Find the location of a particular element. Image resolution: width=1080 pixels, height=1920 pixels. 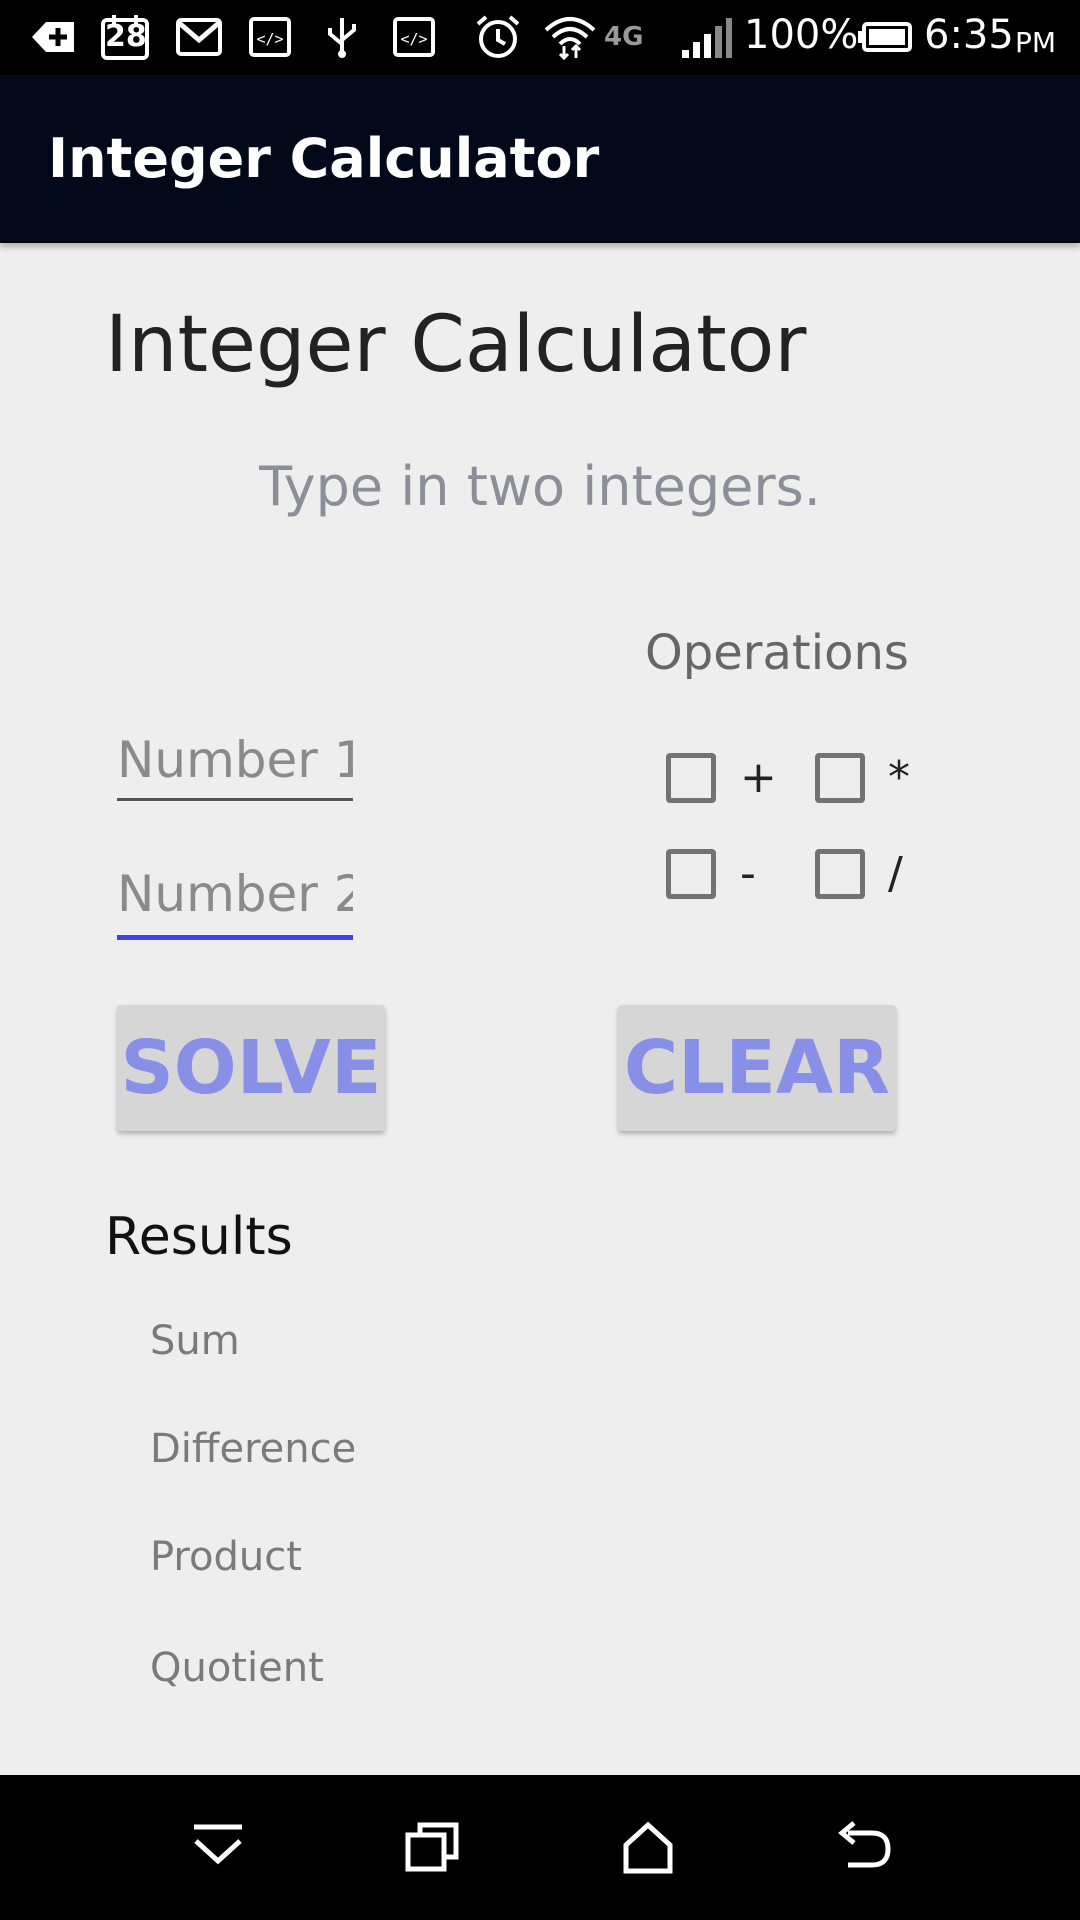

page-title: Integer Calculator is located at coordinates (456, 345).